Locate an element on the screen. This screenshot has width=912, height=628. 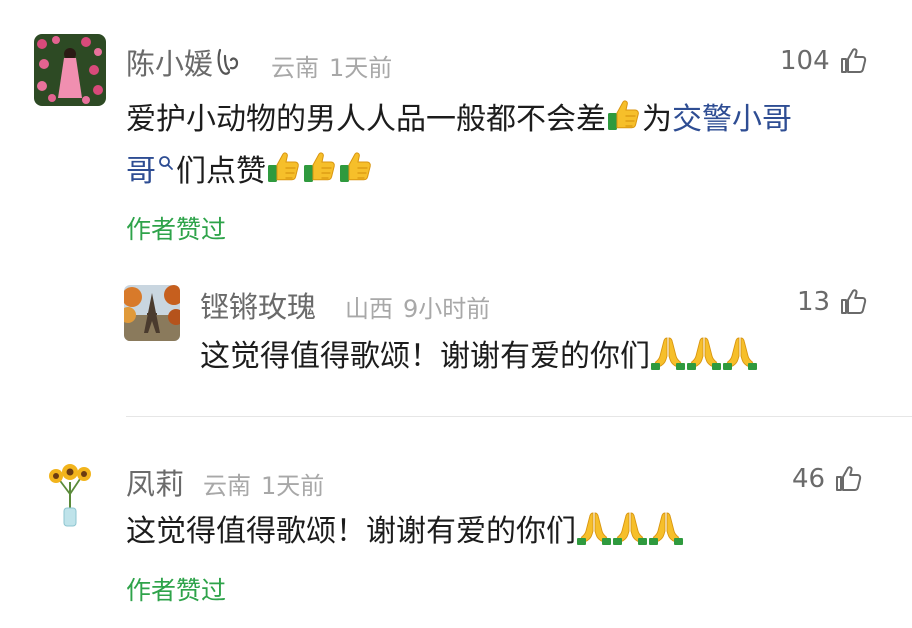
topic-link-cont: 哥 is located at coordinates (141, 171).